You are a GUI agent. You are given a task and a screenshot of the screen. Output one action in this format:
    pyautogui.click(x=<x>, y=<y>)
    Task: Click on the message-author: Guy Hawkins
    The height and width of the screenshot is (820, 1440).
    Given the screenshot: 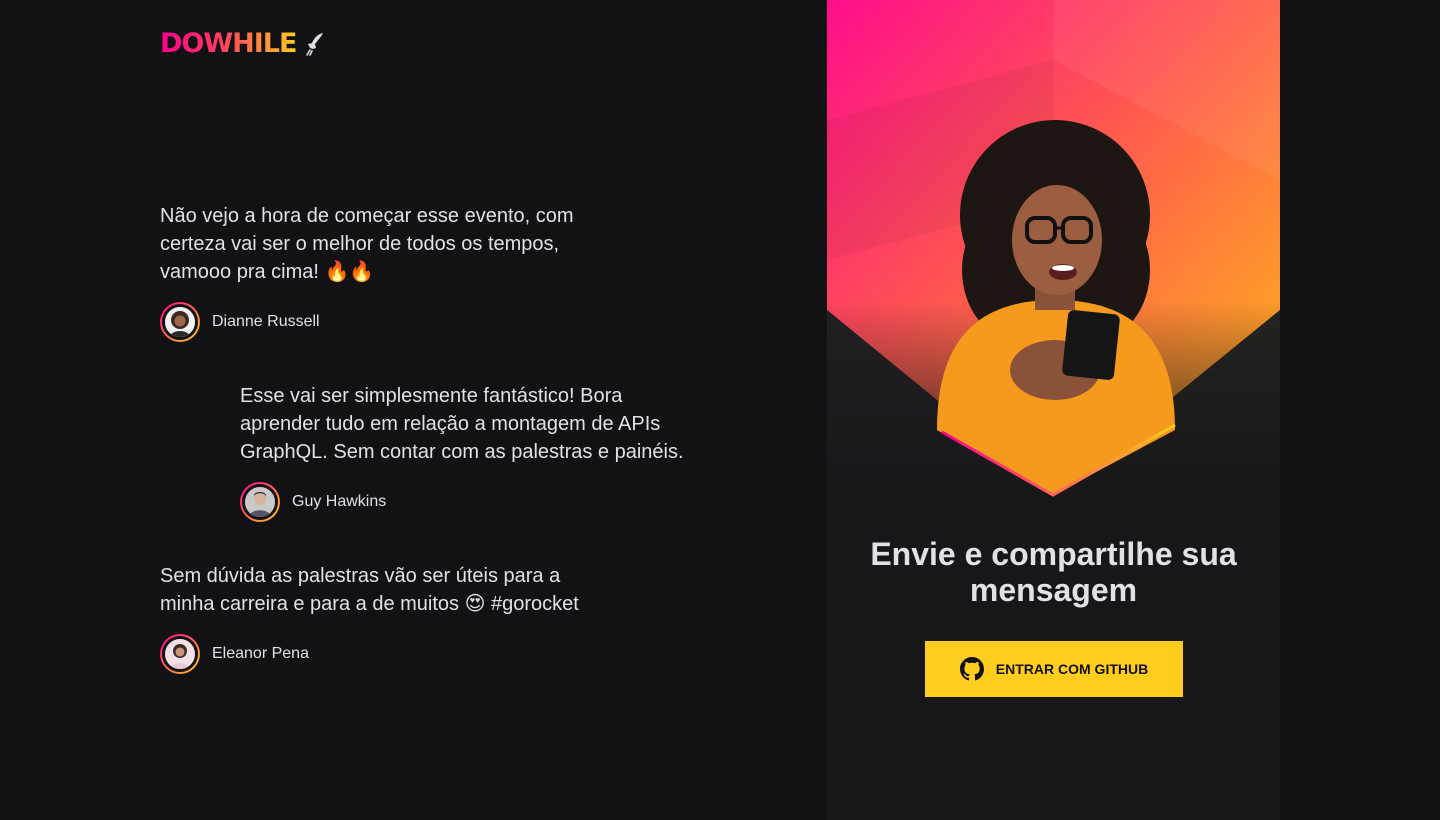 What is the action you would take?
    pyautogui.click(x=465, y=502)
    